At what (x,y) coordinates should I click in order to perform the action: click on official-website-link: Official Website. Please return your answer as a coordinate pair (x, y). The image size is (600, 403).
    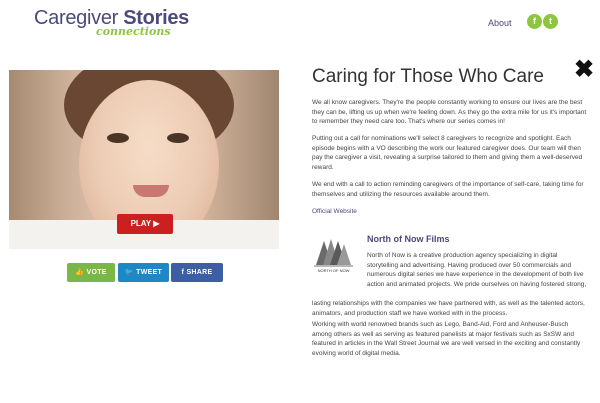
    Looking at the image, I should click on (334, 211).